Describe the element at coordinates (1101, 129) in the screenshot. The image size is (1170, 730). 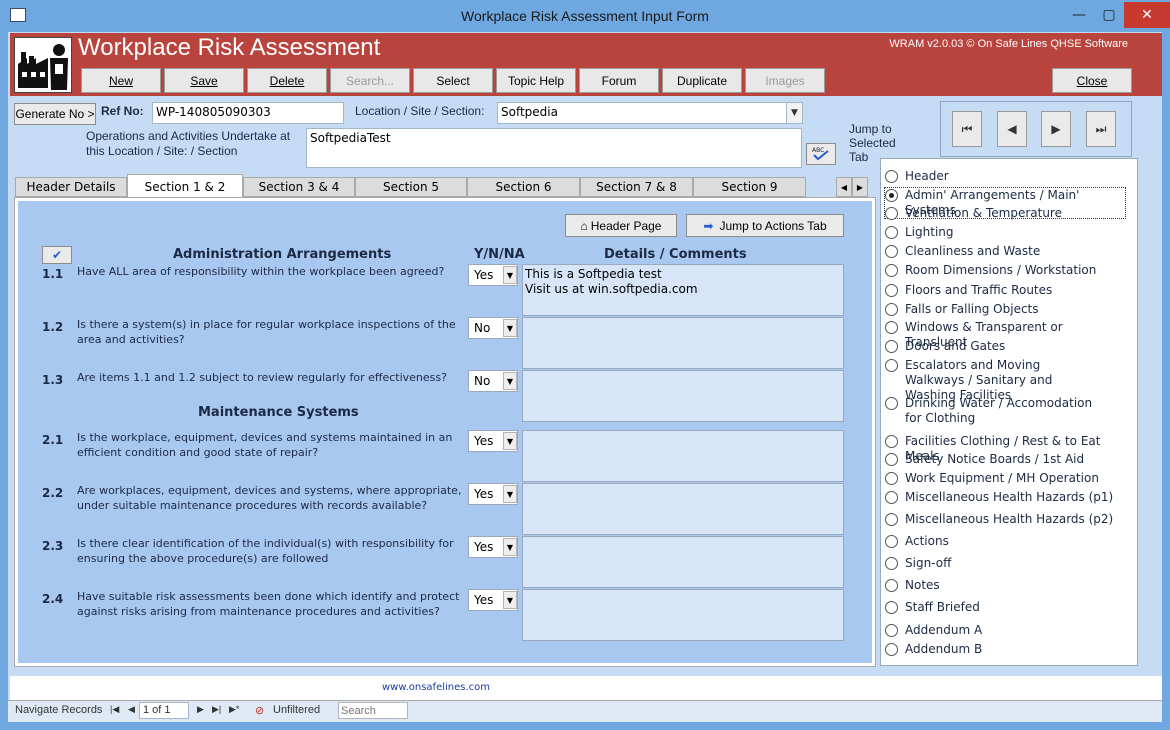
I see `last-record-button: ⏭` at that location.